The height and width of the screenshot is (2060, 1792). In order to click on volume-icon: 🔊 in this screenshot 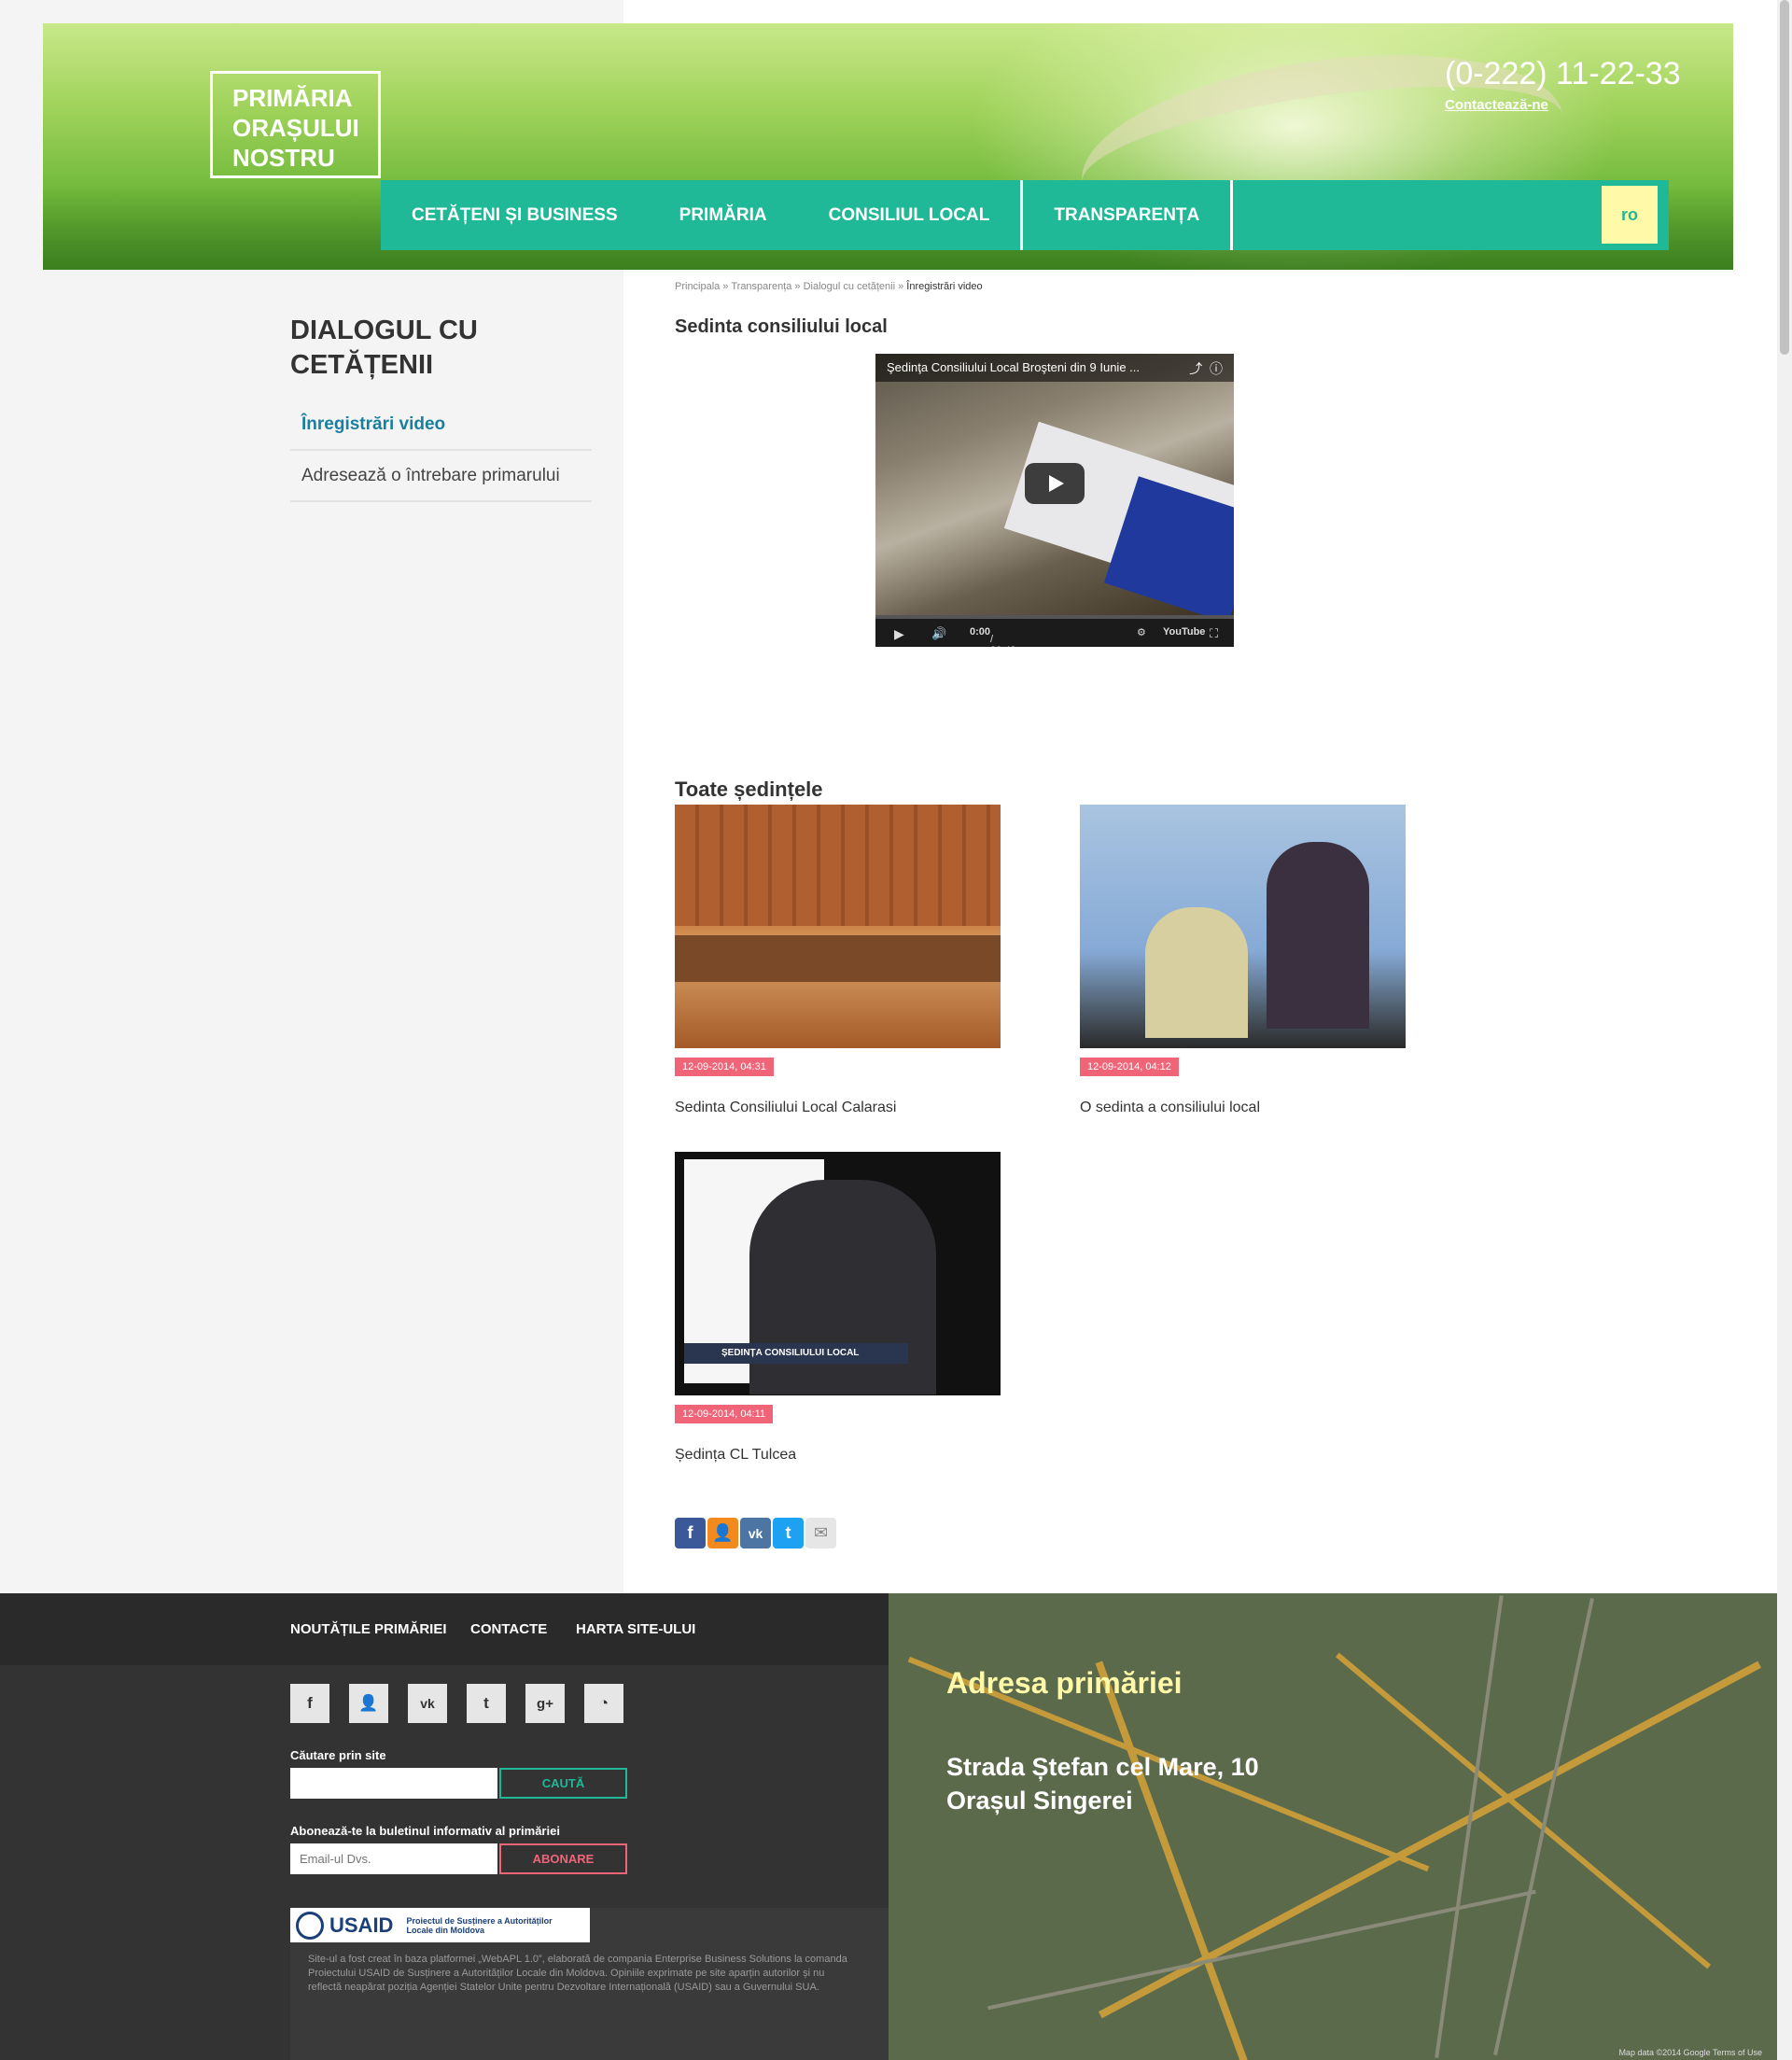, I will do `click(938, 633)`.